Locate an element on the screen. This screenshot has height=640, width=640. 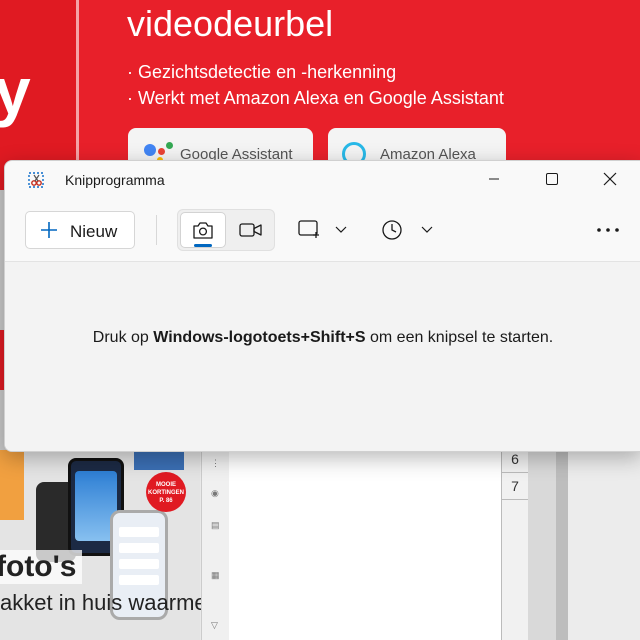
side-toolbar-icon: ▽ is located at coordinates (214, 625).